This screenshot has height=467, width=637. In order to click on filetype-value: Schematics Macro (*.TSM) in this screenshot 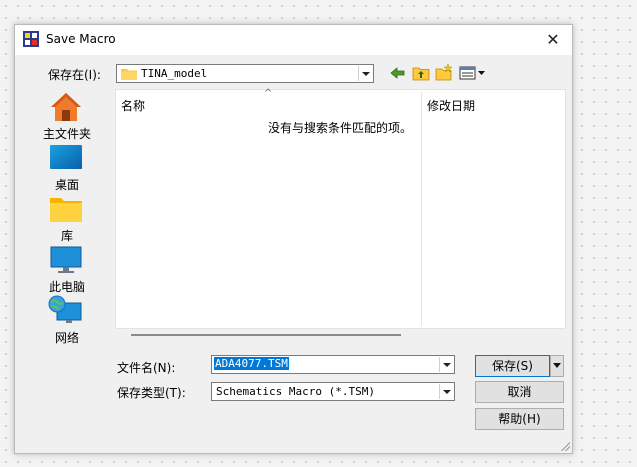, I will do `click(295, 391)`.